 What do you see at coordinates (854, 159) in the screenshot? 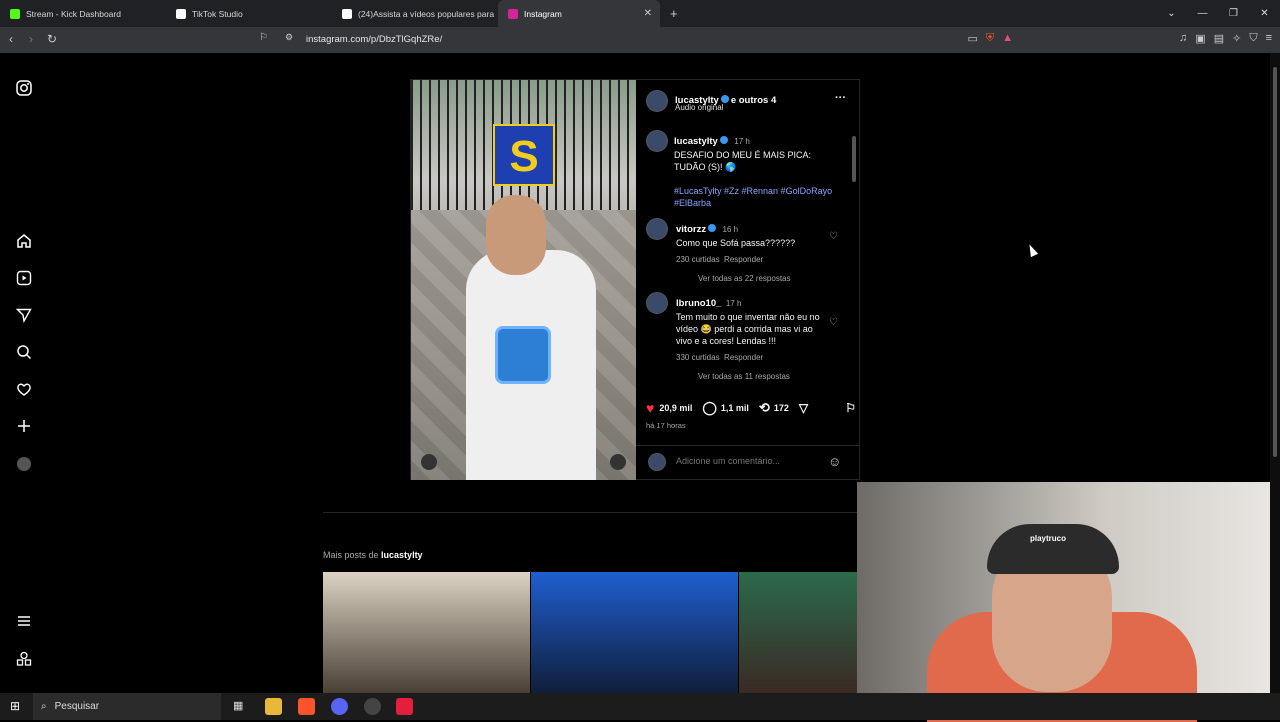
I see `comments-scroll-thumb` at bounding box center [854, 159].